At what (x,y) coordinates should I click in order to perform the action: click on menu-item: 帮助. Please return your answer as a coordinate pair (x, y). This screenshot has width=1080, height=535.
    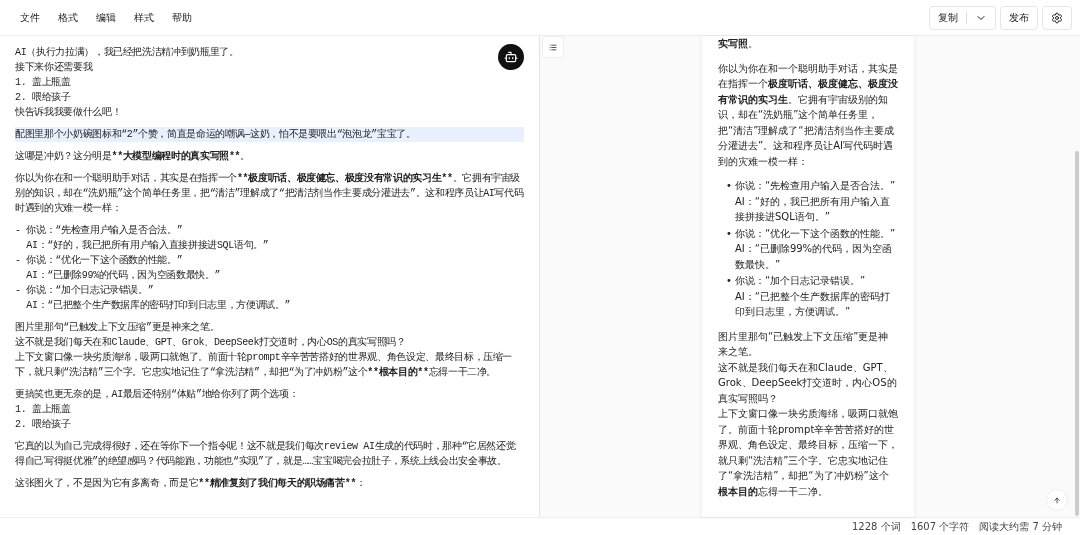
    Looking at the image, I should click on (182, 17).